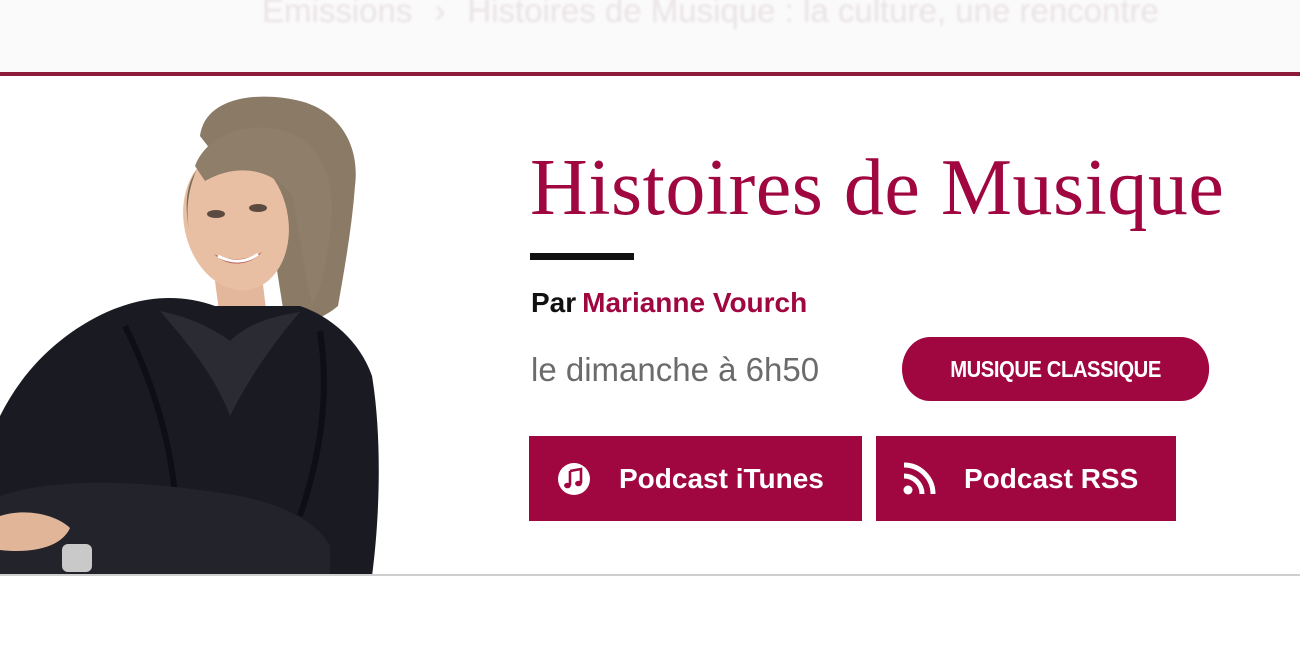 This screenshot has width=1300, height=672. What do you see at coordinates (721, 478) in the screenshot?
I see `podcast-itunes-label: Podcast iTunes` at bounding box center [721, 478].